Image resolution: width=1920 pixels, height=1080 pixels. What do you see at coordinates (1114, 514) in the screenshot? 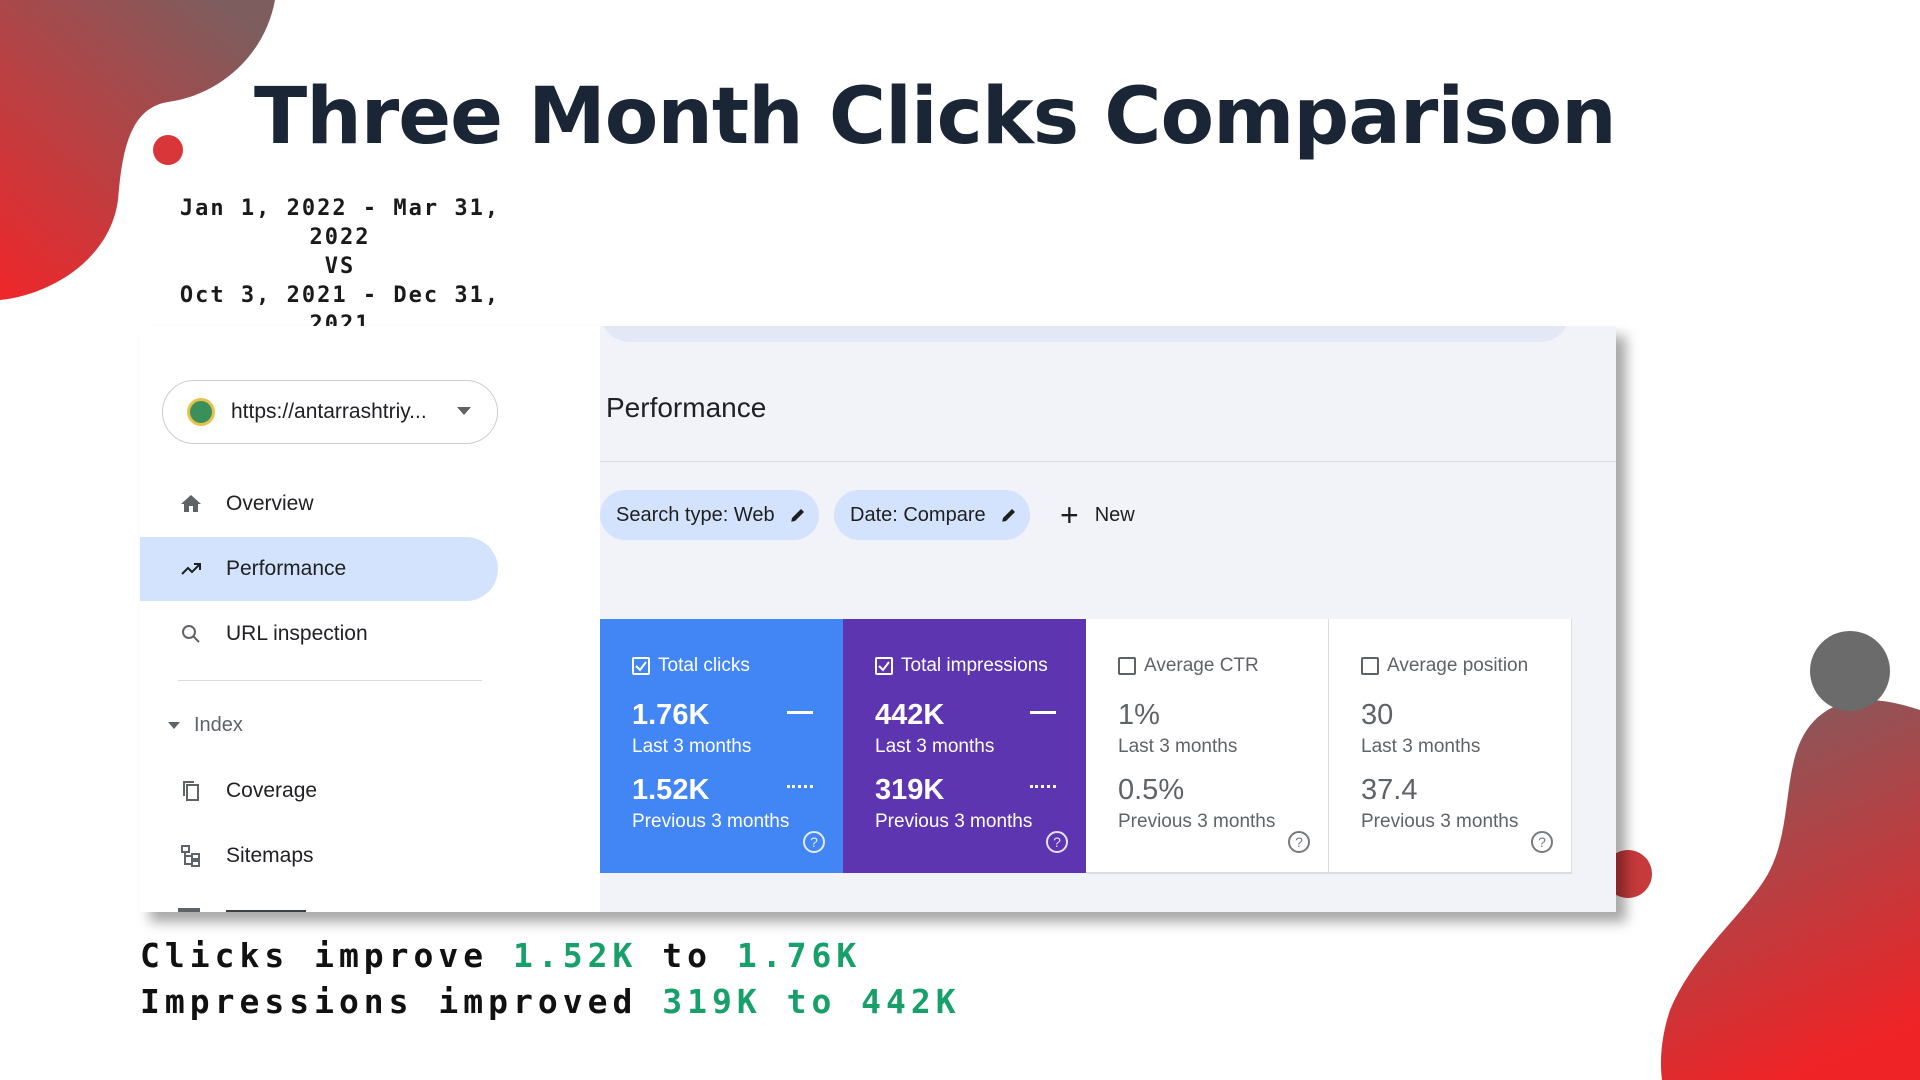
I see `new-button-label: New` at bounding box center [1114, 514].